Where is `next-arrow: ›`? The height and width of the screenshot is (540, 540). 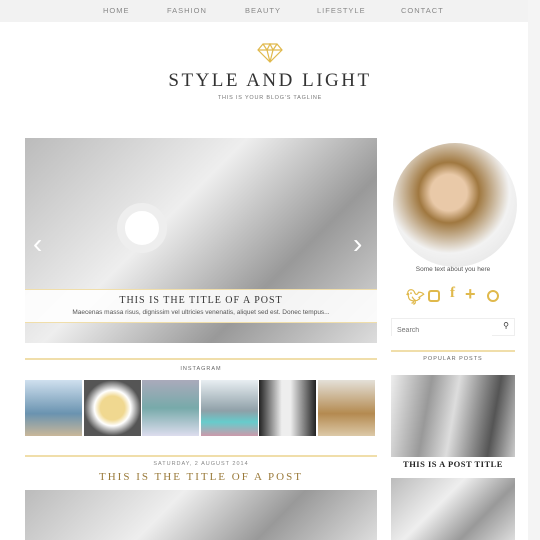
next-arrow: › is located at coordinates (357, 244).